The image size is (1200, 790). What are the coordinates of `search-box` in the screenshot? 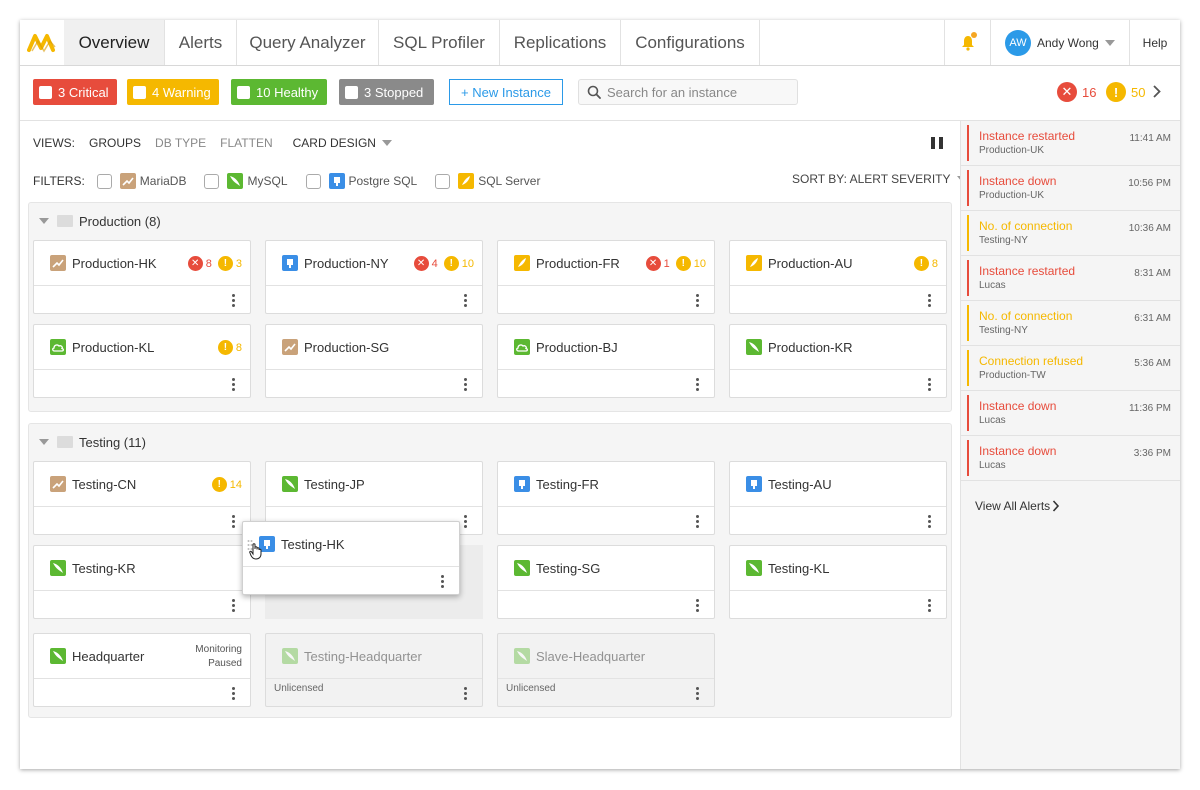 It's located at (688, 92).